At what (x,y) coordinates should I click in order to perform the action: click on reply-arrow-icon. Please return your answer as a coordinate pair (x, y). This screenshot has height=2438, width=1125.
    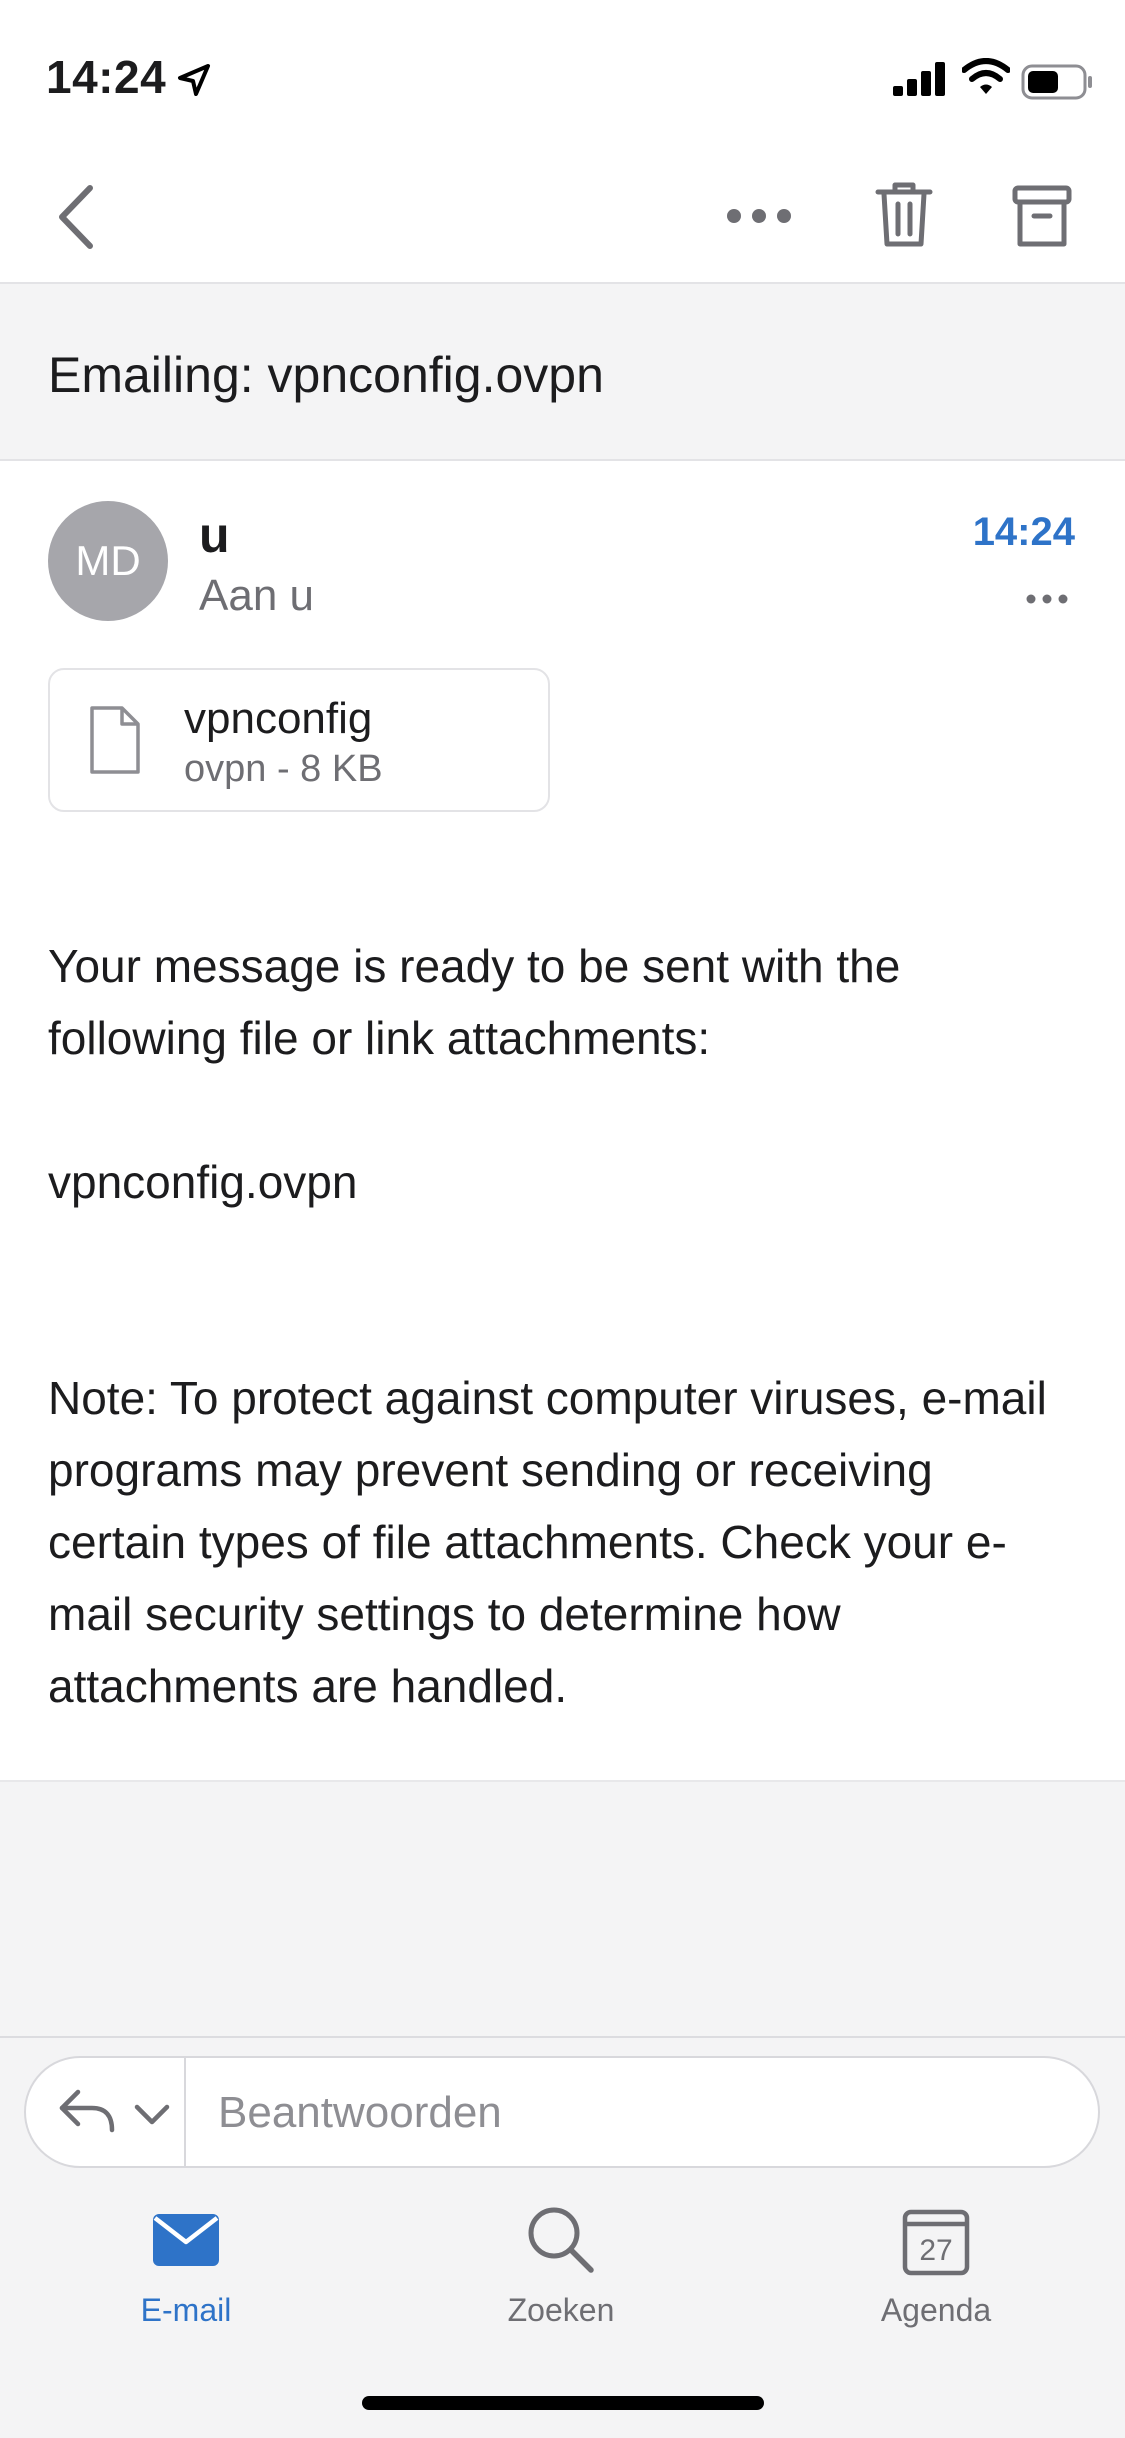
    Looking at the image, I should click on (86, 2110).